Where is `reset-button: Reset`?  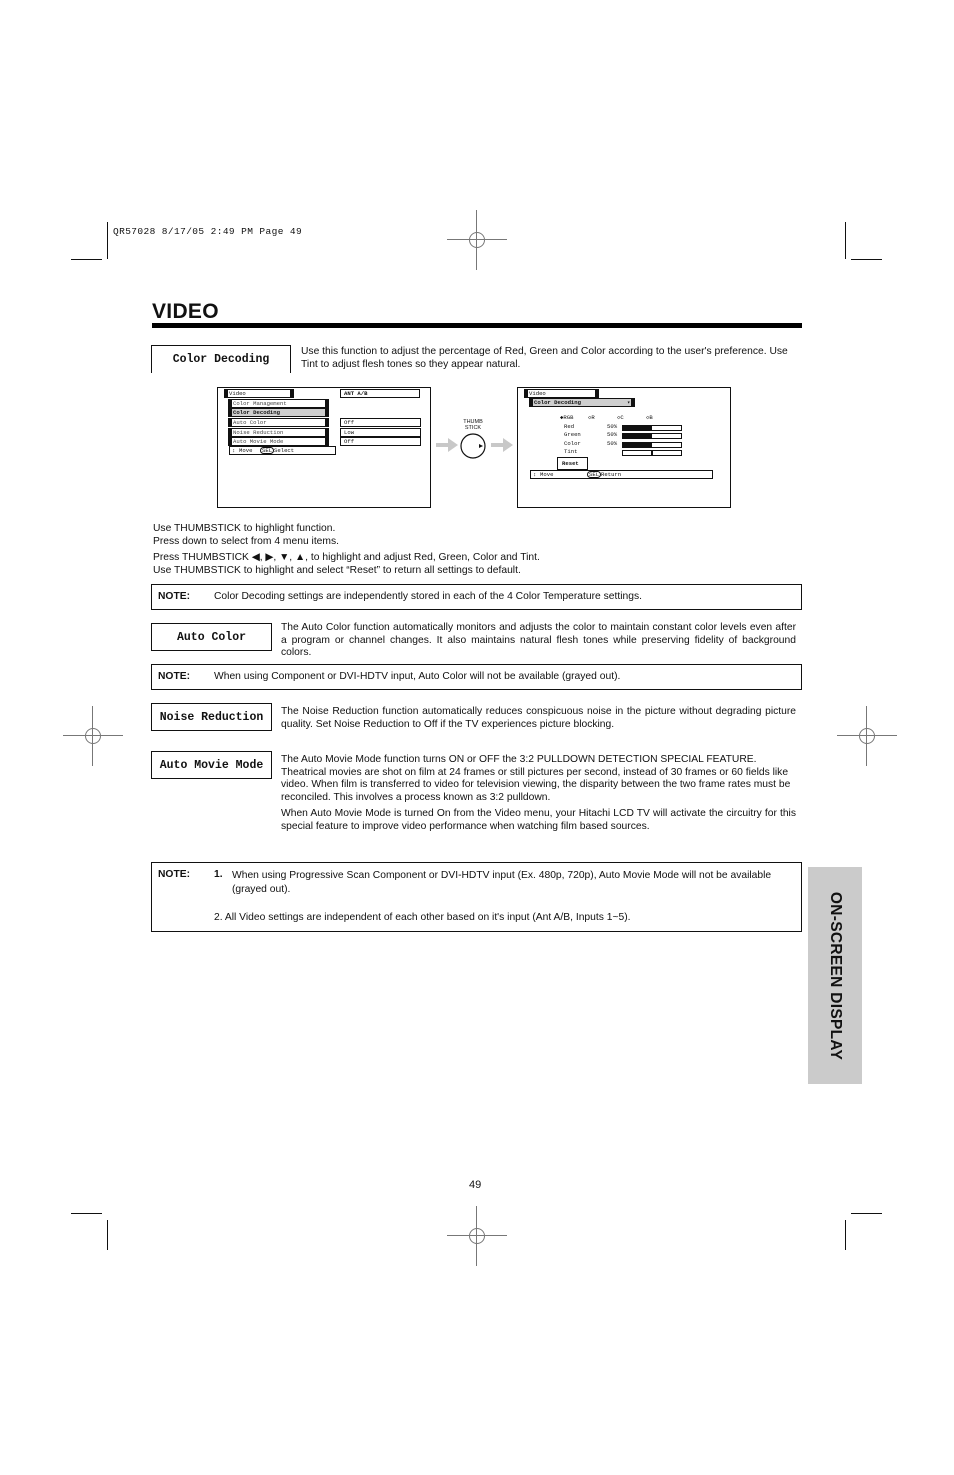
reset-button: Reset is located at coordinates (572, 463).